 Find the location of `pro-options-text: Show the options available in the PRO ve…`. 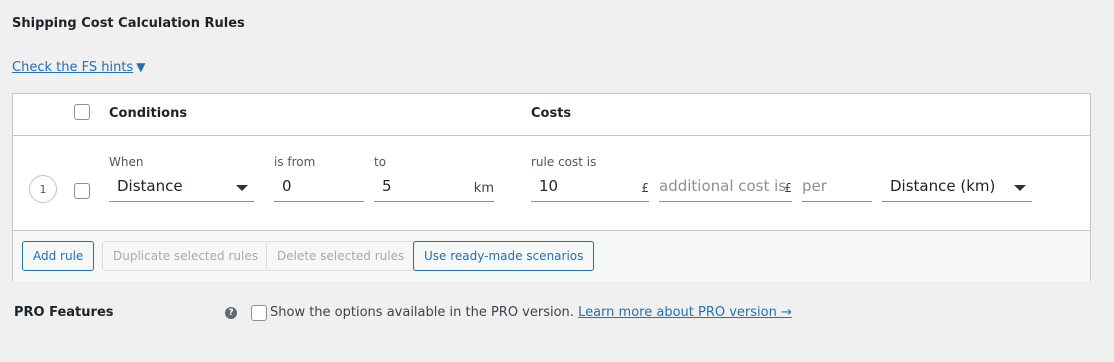

pro-options-text: Show the options available in the PRO ve… is located at coordinates (531, 312).